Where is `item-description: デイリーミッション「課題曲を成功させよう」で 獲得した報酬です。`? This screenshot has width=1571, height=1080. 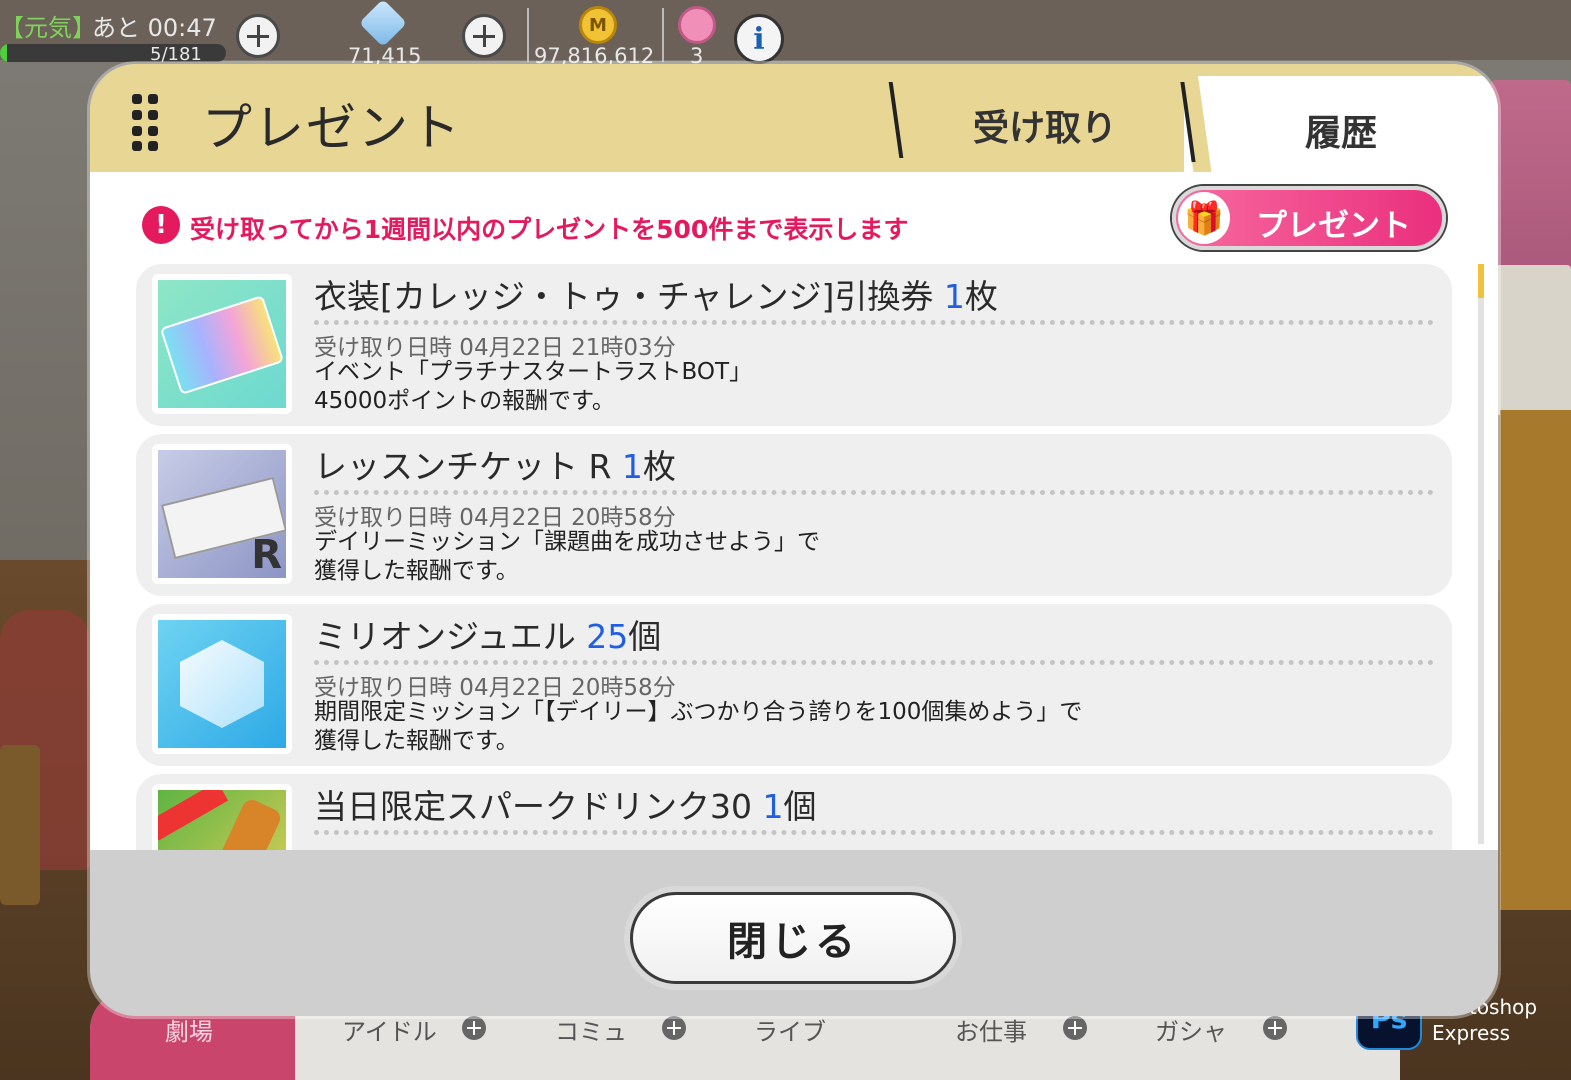 item-description: デイリーミッション「課題曲を成功させよう」で 獲得した報酬です。 is located at coordinates (567, 556).